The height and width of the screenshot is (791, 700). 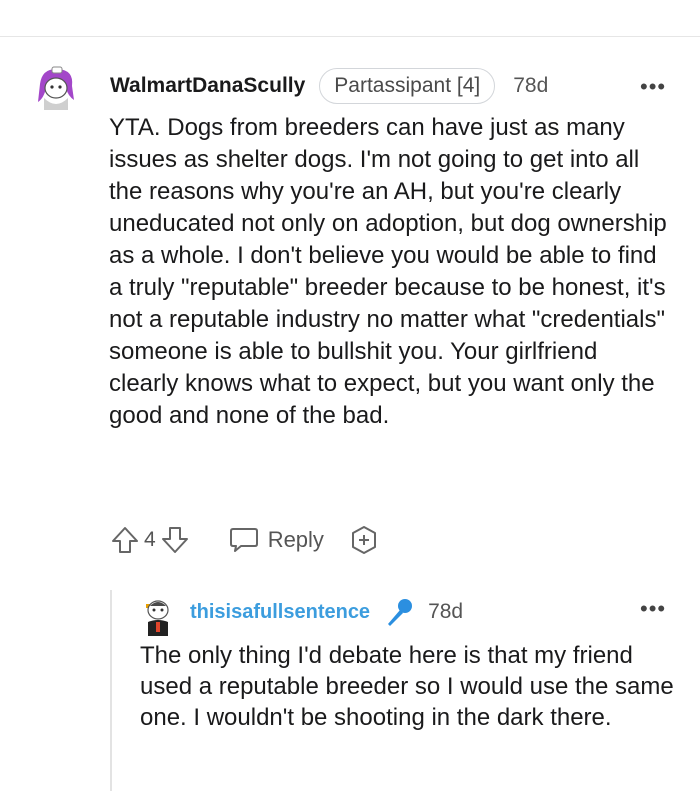 I want to click on vote-count: 4, so click(x=150, y=539).